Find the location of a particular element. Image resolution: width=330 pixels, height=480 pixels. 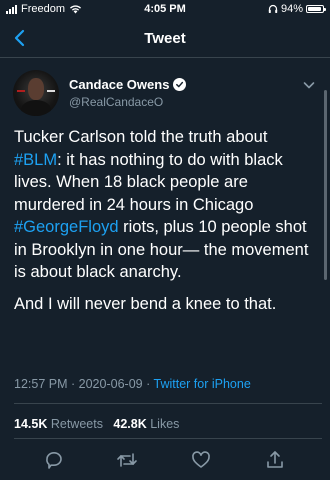

hashtag-link: #BLM is located at coordinates (35, 160).